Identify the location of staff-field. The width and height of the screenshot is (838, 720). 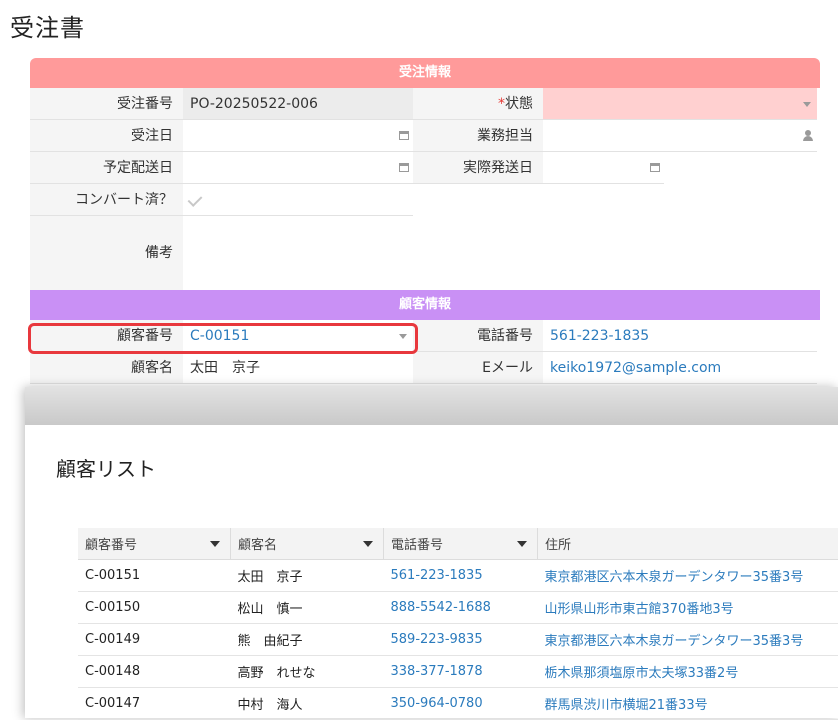
(680, 136).